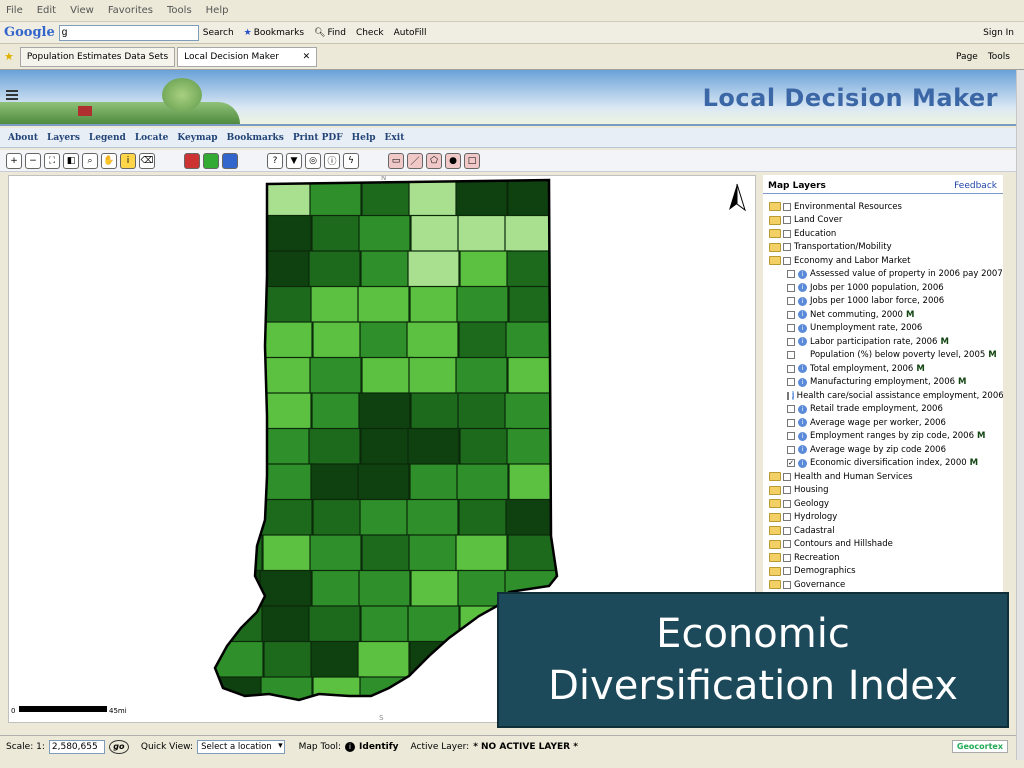 This screenshot has width=1024, height=768. What do you see at coordinates (313, 160) in the screenshot?
I see `buffer-icon: ◎` at bounding box center [313, 160].